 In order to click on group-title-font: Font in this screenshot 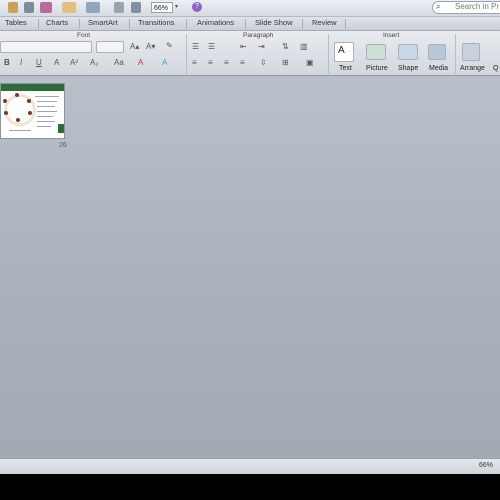, I will do `click(84, 35)`.